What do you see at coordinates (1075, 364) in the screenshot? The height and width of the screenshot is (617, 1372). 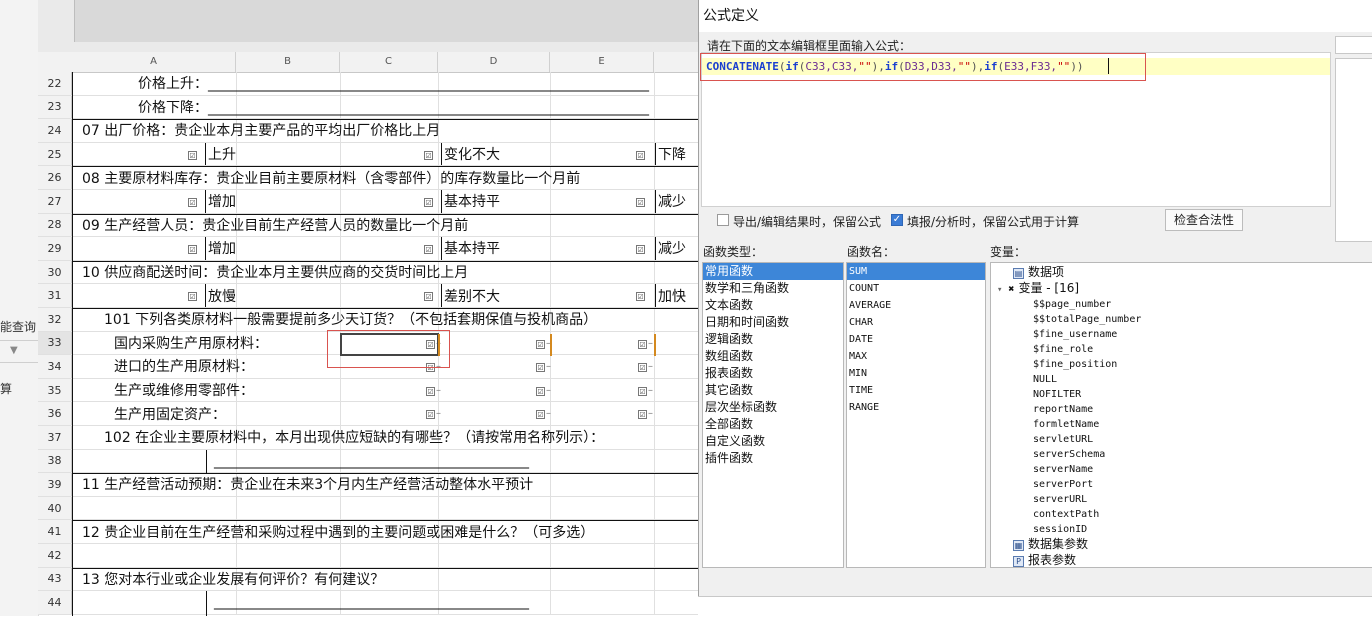 I see `variable-item: $fine_position` at bounding box center [1075, 364].